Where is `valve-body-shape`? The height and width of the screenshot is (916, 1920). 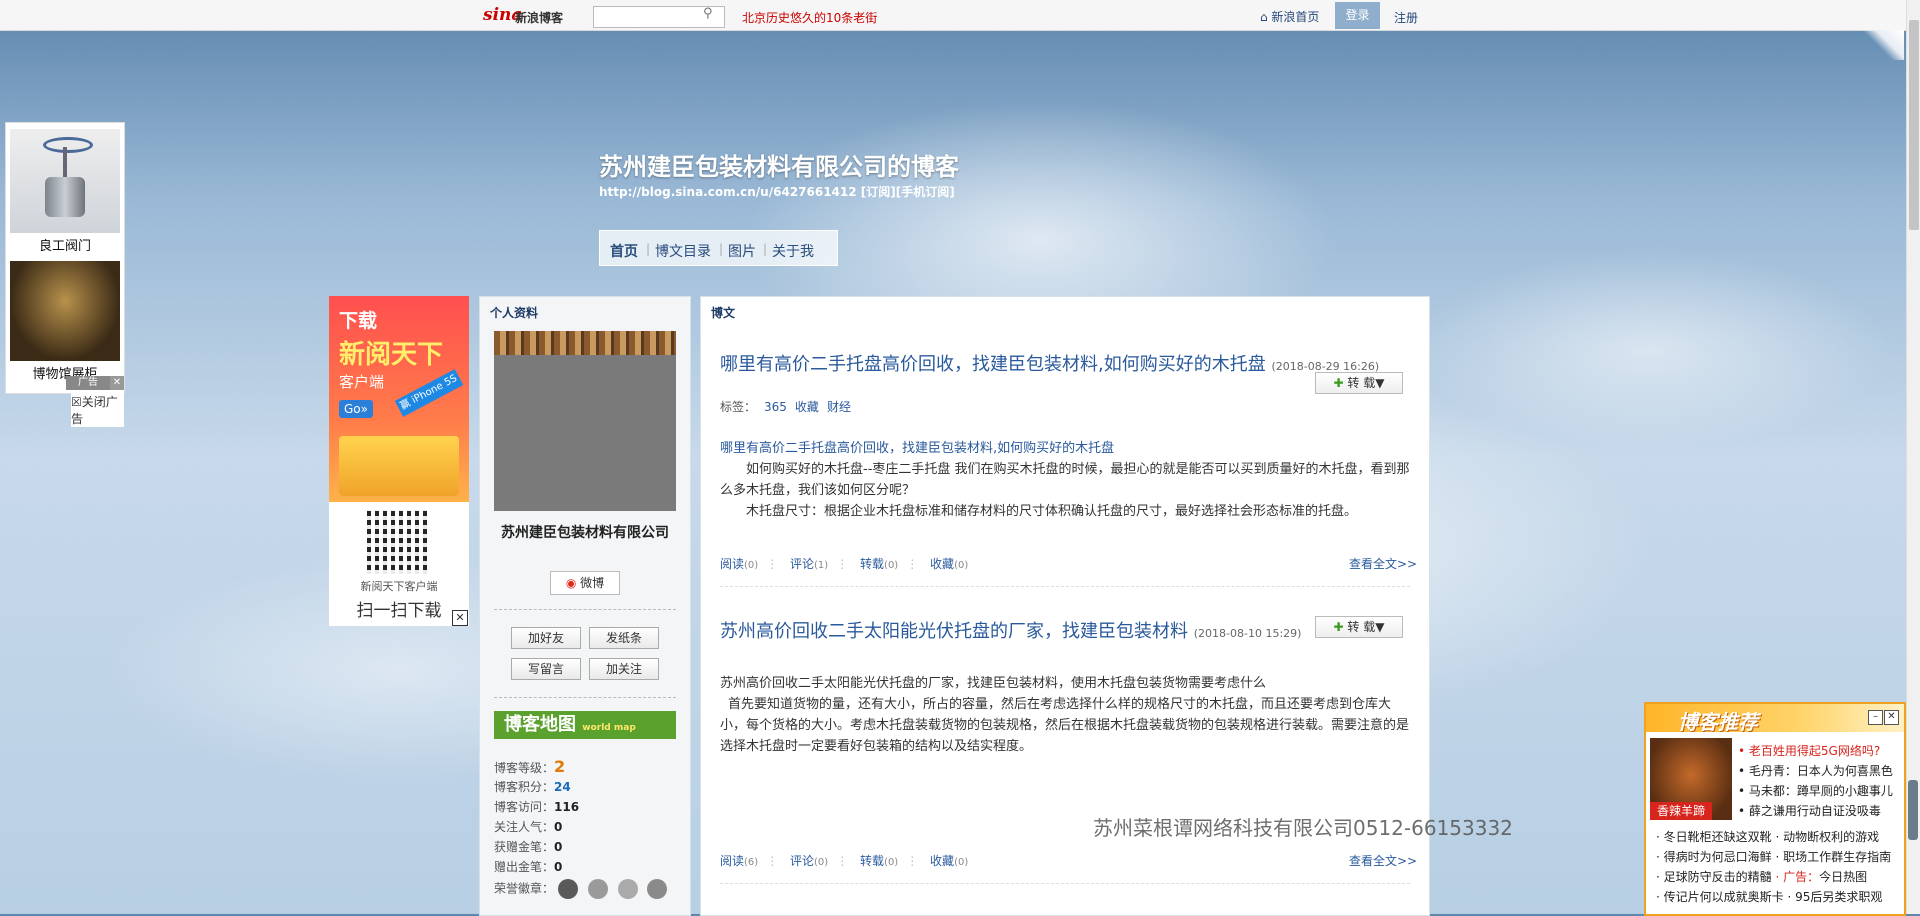 valve-body-shape is located at coordinates (65, 197).